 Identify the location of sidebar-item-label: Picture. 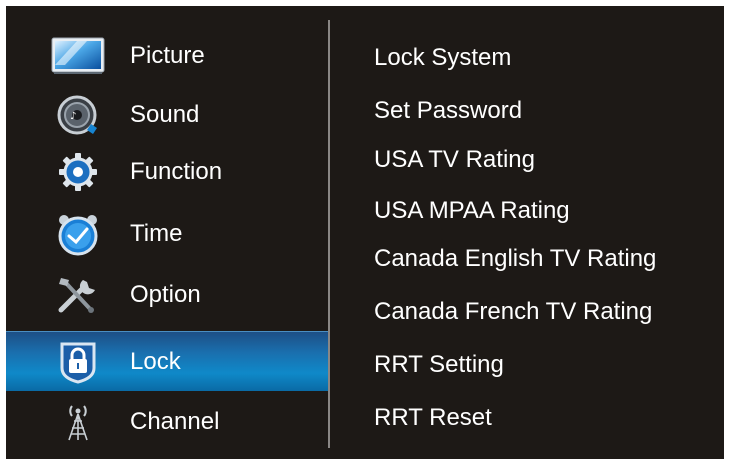
(167, 55).